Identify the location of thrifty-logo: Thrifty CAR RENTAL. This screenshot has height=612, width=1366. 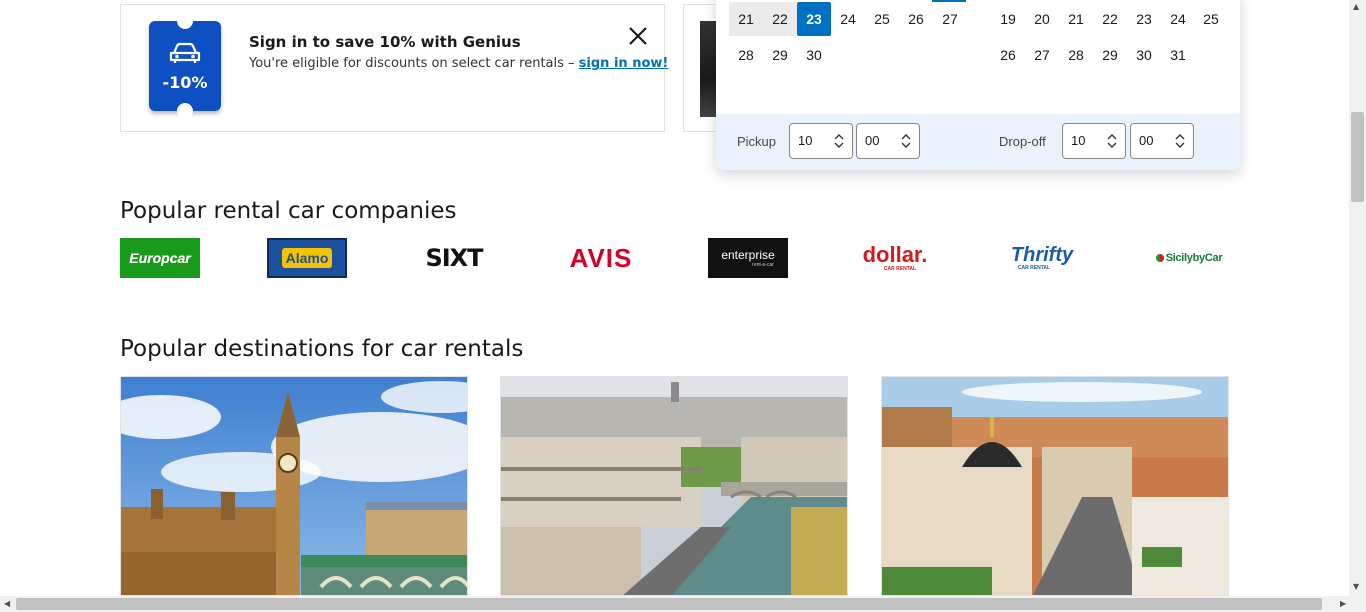
(1042, 258).